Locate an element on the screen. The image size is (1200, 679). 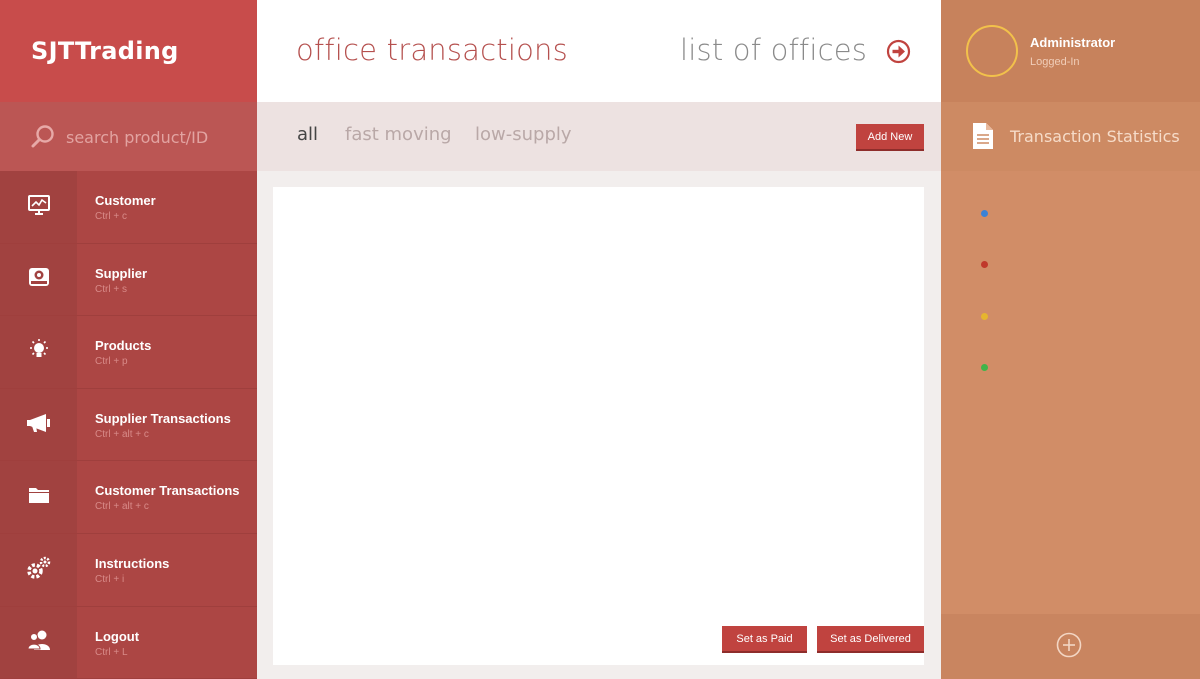
filter-bar: all fast moving low-supply Add New is located at coordinates (599, 136).